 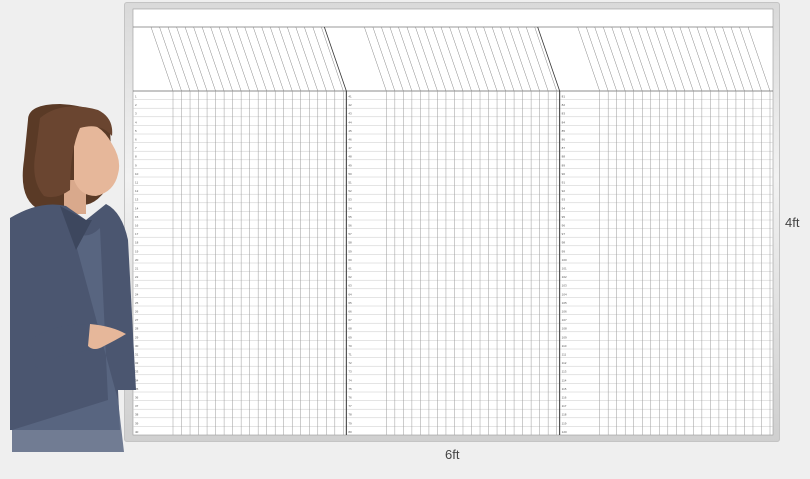 I want to click on row-number: 65, so click(x=350, y=303).